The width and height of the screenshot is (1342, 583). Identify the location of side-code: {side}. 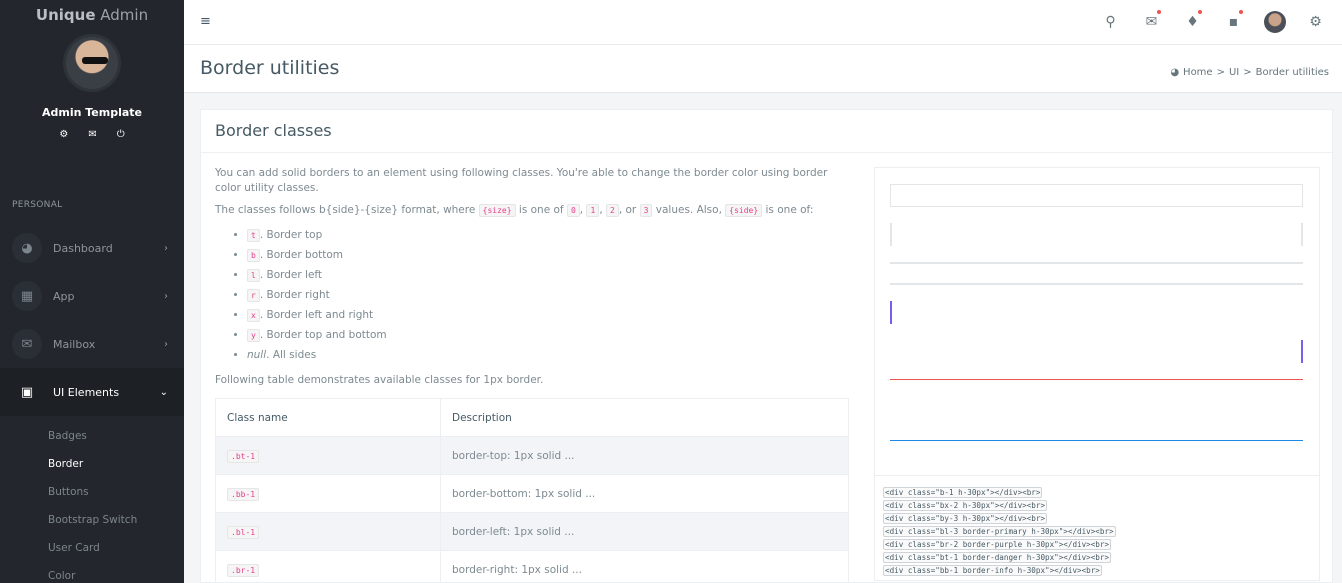
(744, 210).